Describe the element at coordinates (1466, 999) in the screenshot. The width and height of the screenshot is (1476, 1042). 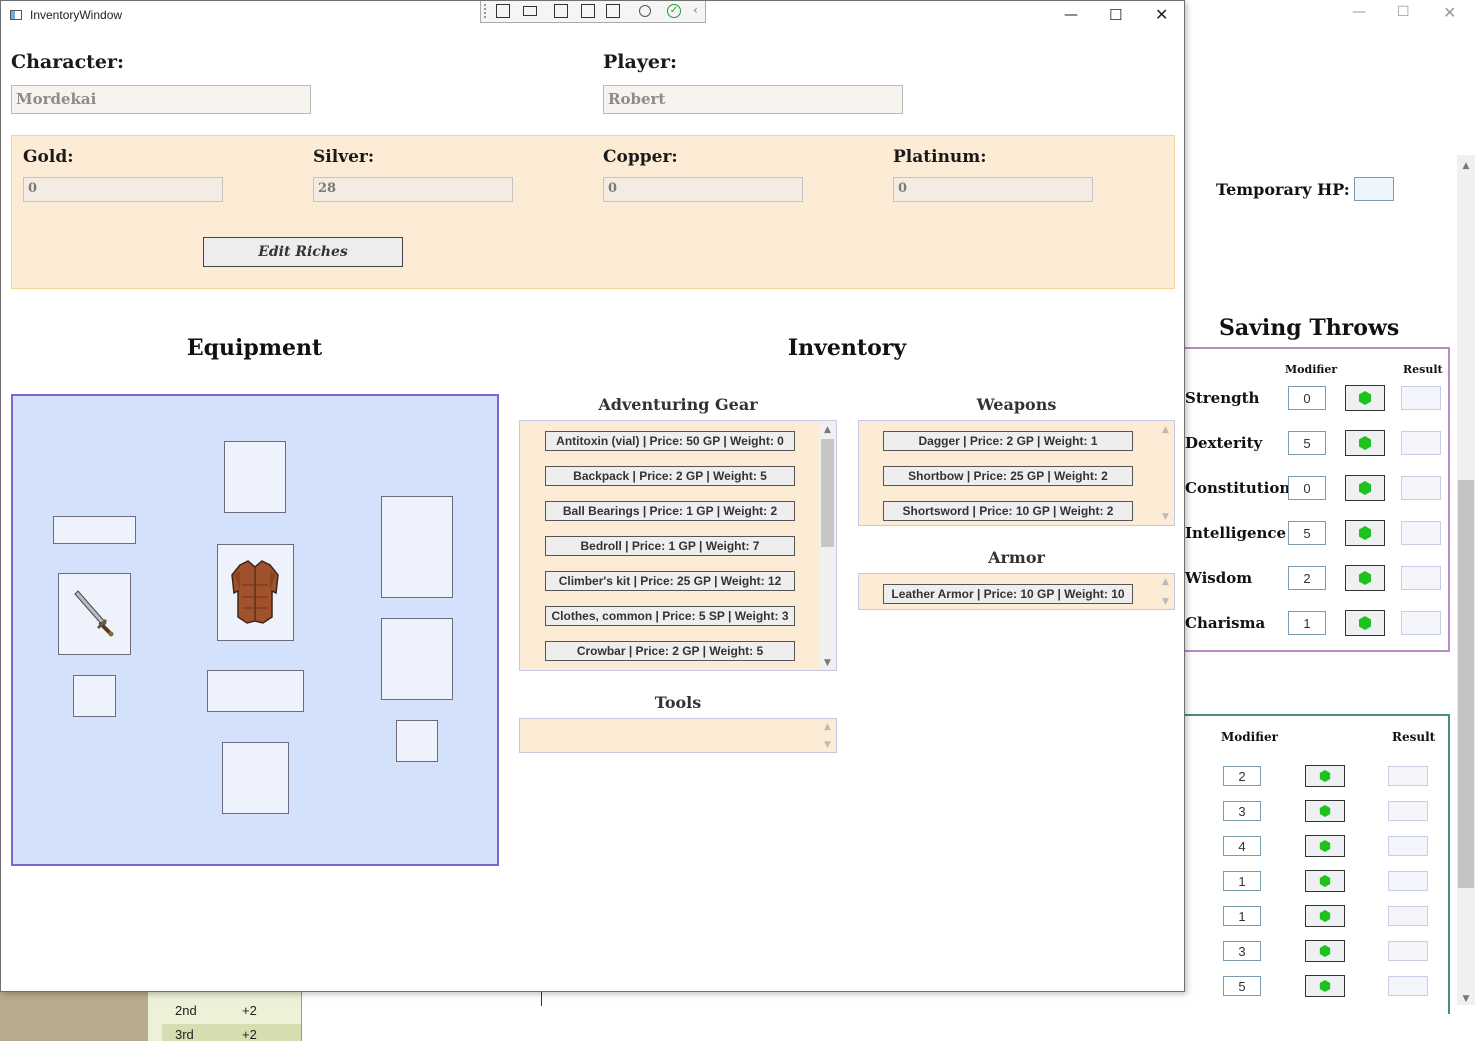
I see `bg-scroll-down-icon: ▼` at that location.